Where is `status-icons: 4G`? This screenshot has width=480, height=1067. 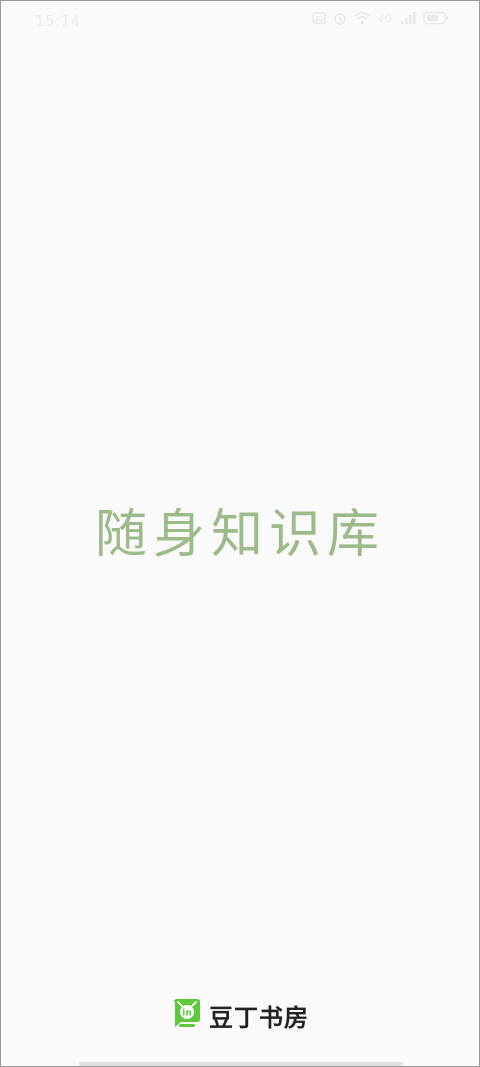 status-icons: 4G is located at coordinates (380, 18).